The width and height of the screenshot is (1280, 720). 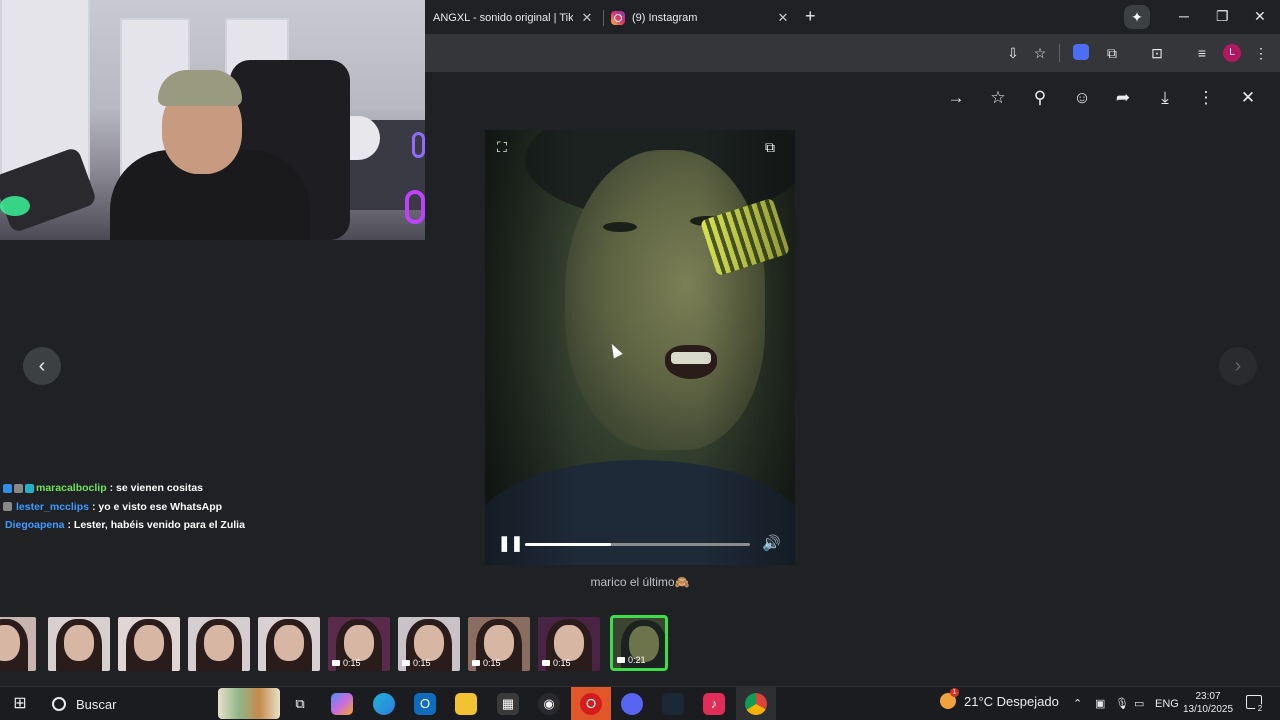 What do you see at coordinates (1081, 52) in the screenshot?
I see `extension-icon` at bounding box center [1081, 52].